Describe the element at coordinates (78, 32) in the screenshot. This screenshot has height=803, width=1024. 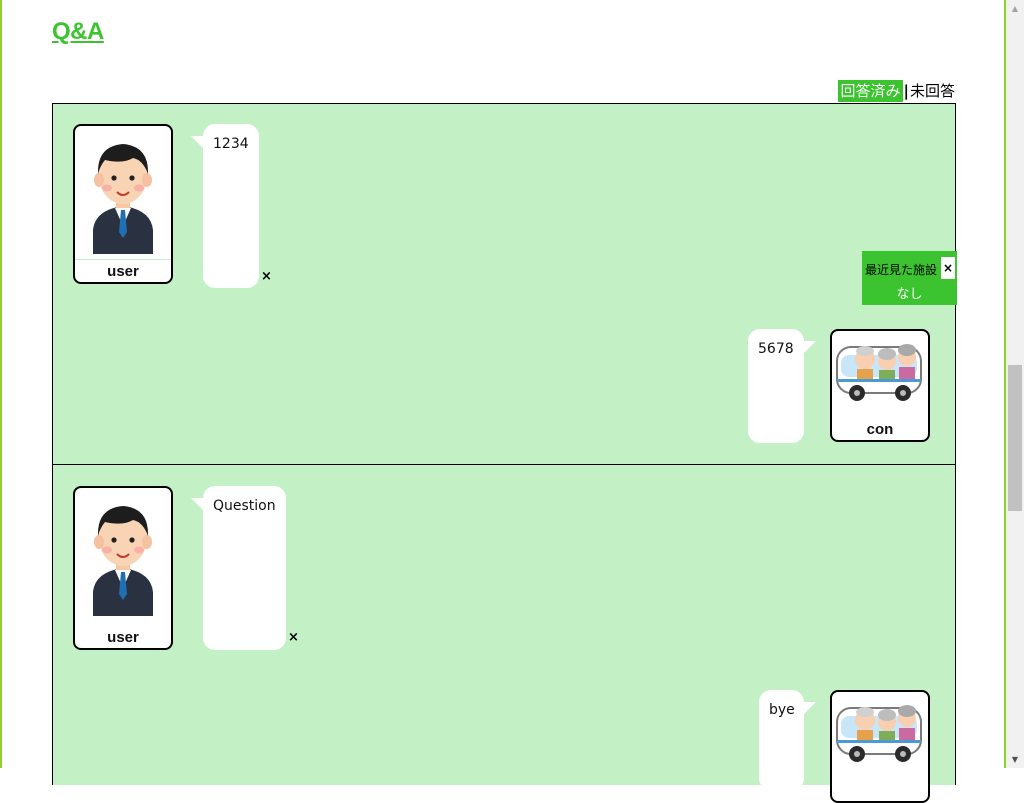
I see `page-title: Q&A` at that location.